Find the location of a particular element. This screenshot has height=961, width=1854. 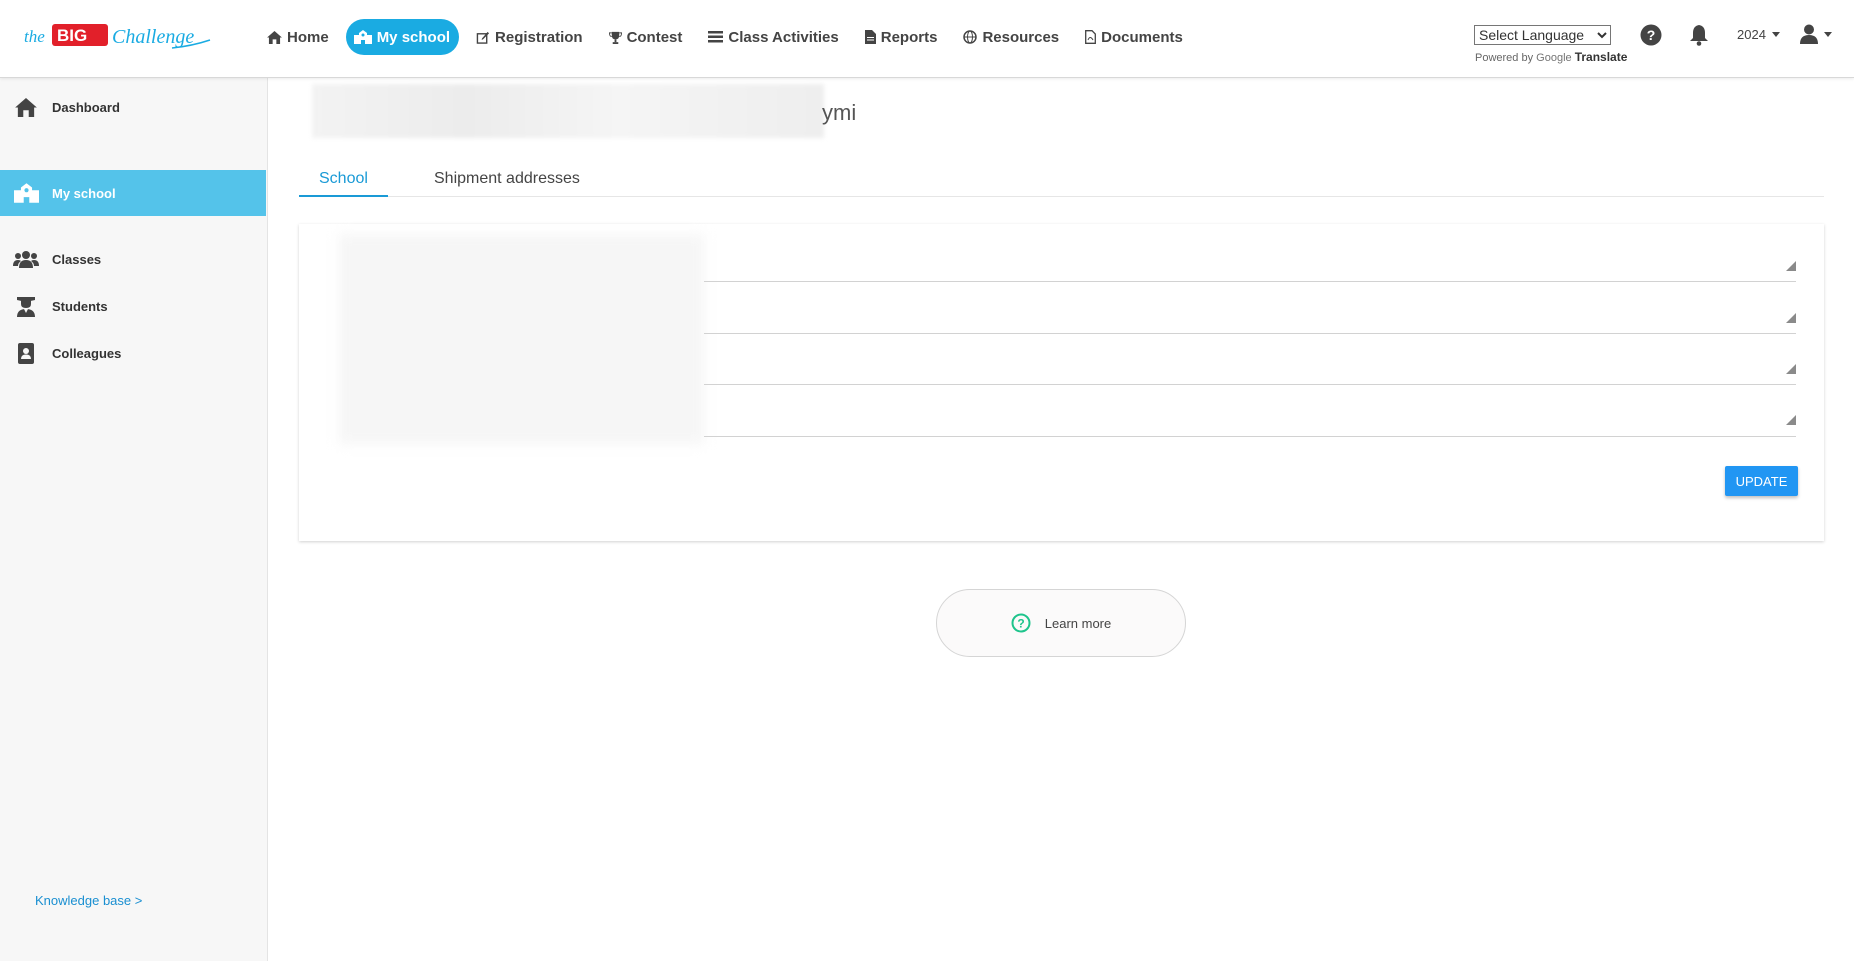

learn-more-label: Learn more is located at coordinates (1078, 623).